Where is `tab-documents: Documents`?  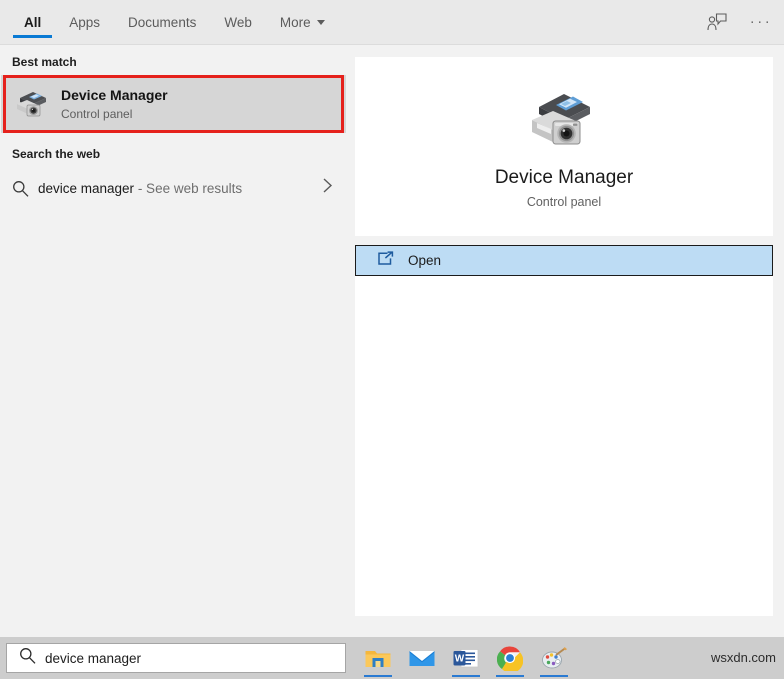 tab-documents: Documents is located at coordinates (162, 22).